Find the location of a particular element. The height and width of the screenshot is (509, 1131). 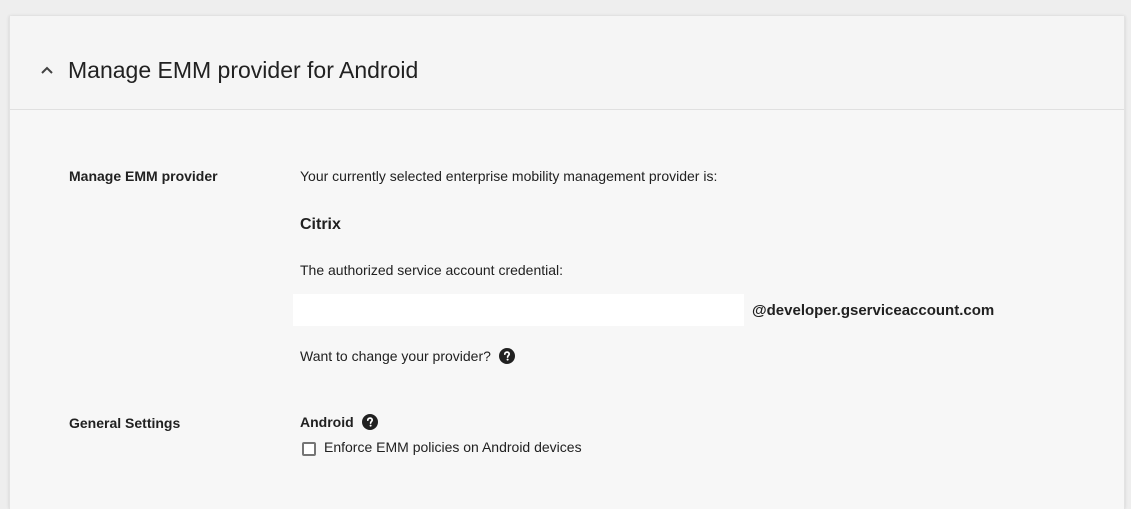

manage-emm-provider-label: Manage EMM provider is located at coordinates (143, 176).